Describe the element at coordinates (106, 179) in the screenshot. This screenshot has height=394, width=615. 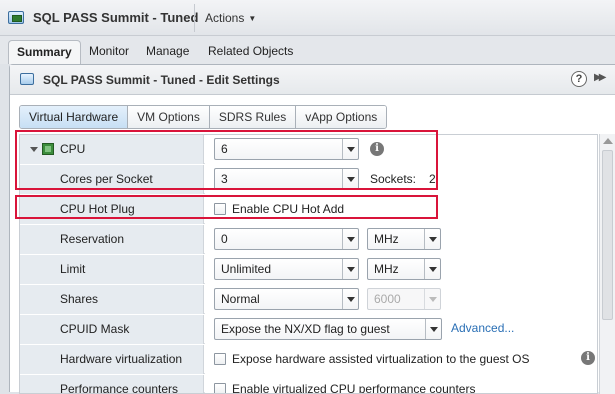
I see `cores-per-socket-label: Cores per Socket` at that location.